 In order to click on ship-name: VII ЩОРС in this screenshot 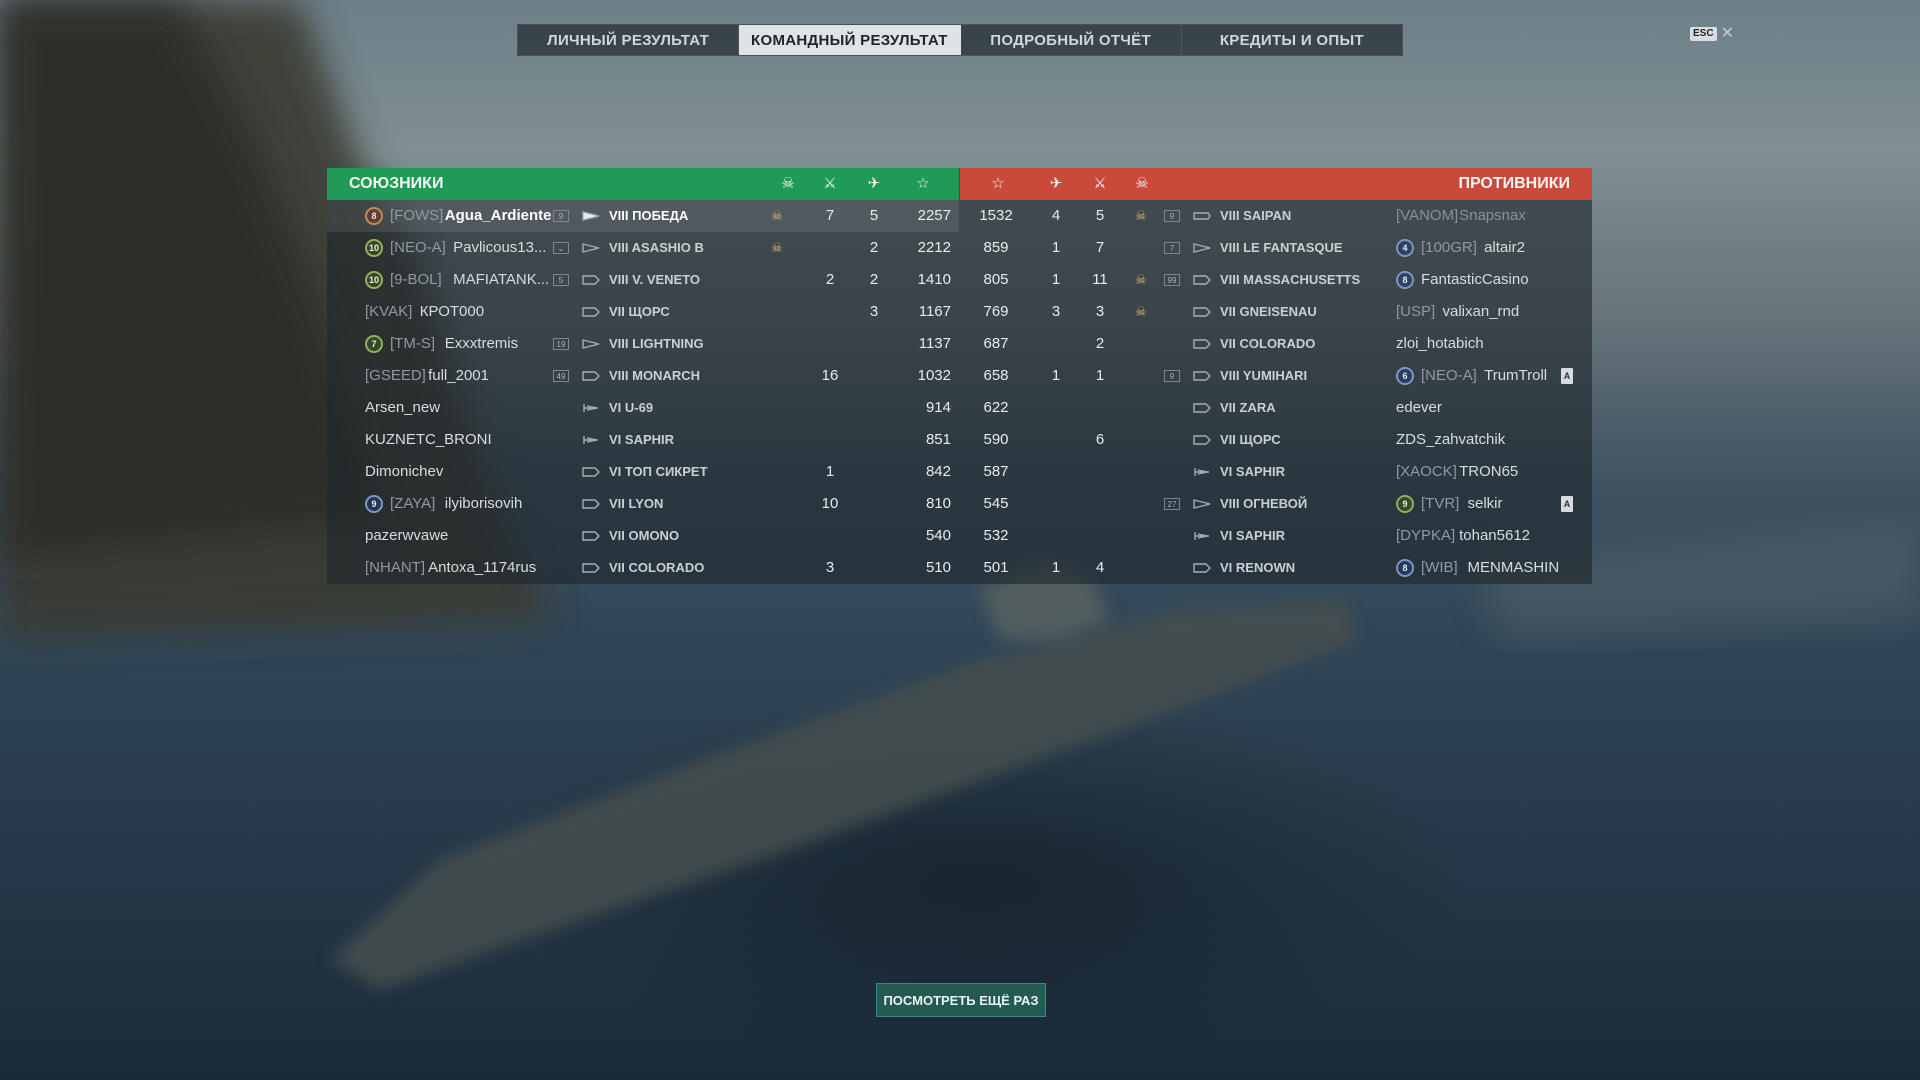, I will do `click(1250, 439)`.